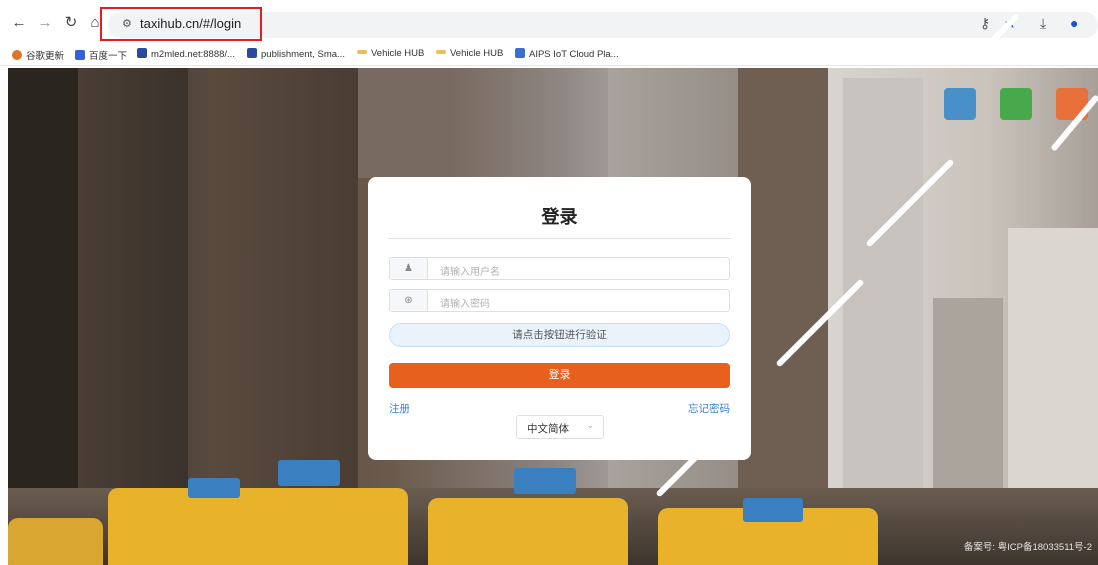  Describe the element at coordinates (1027, 547) in the screenshot. I see `icp-footer: 备案号: 粤ICP备18033511号-2` at that location.